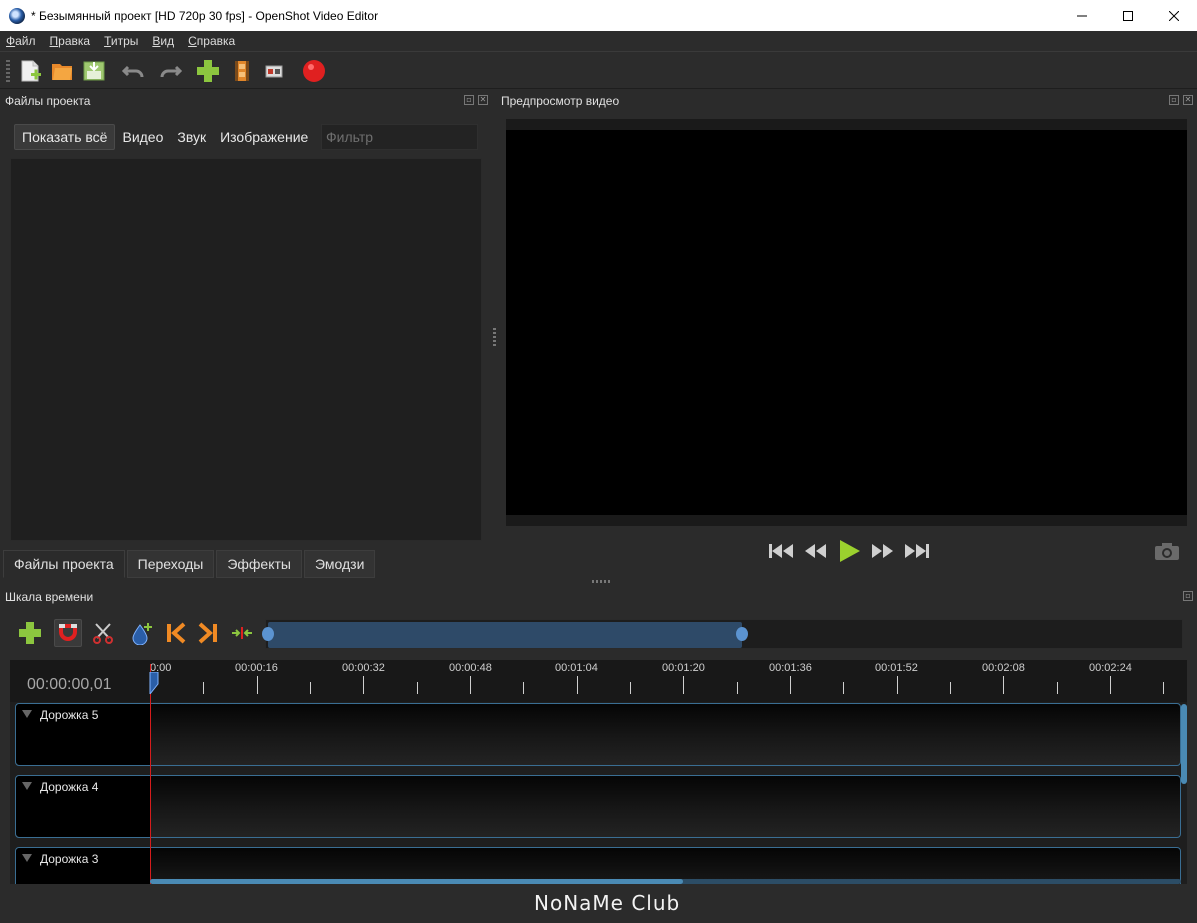  I want to click on zoom-range-bar, so click(505, 635).